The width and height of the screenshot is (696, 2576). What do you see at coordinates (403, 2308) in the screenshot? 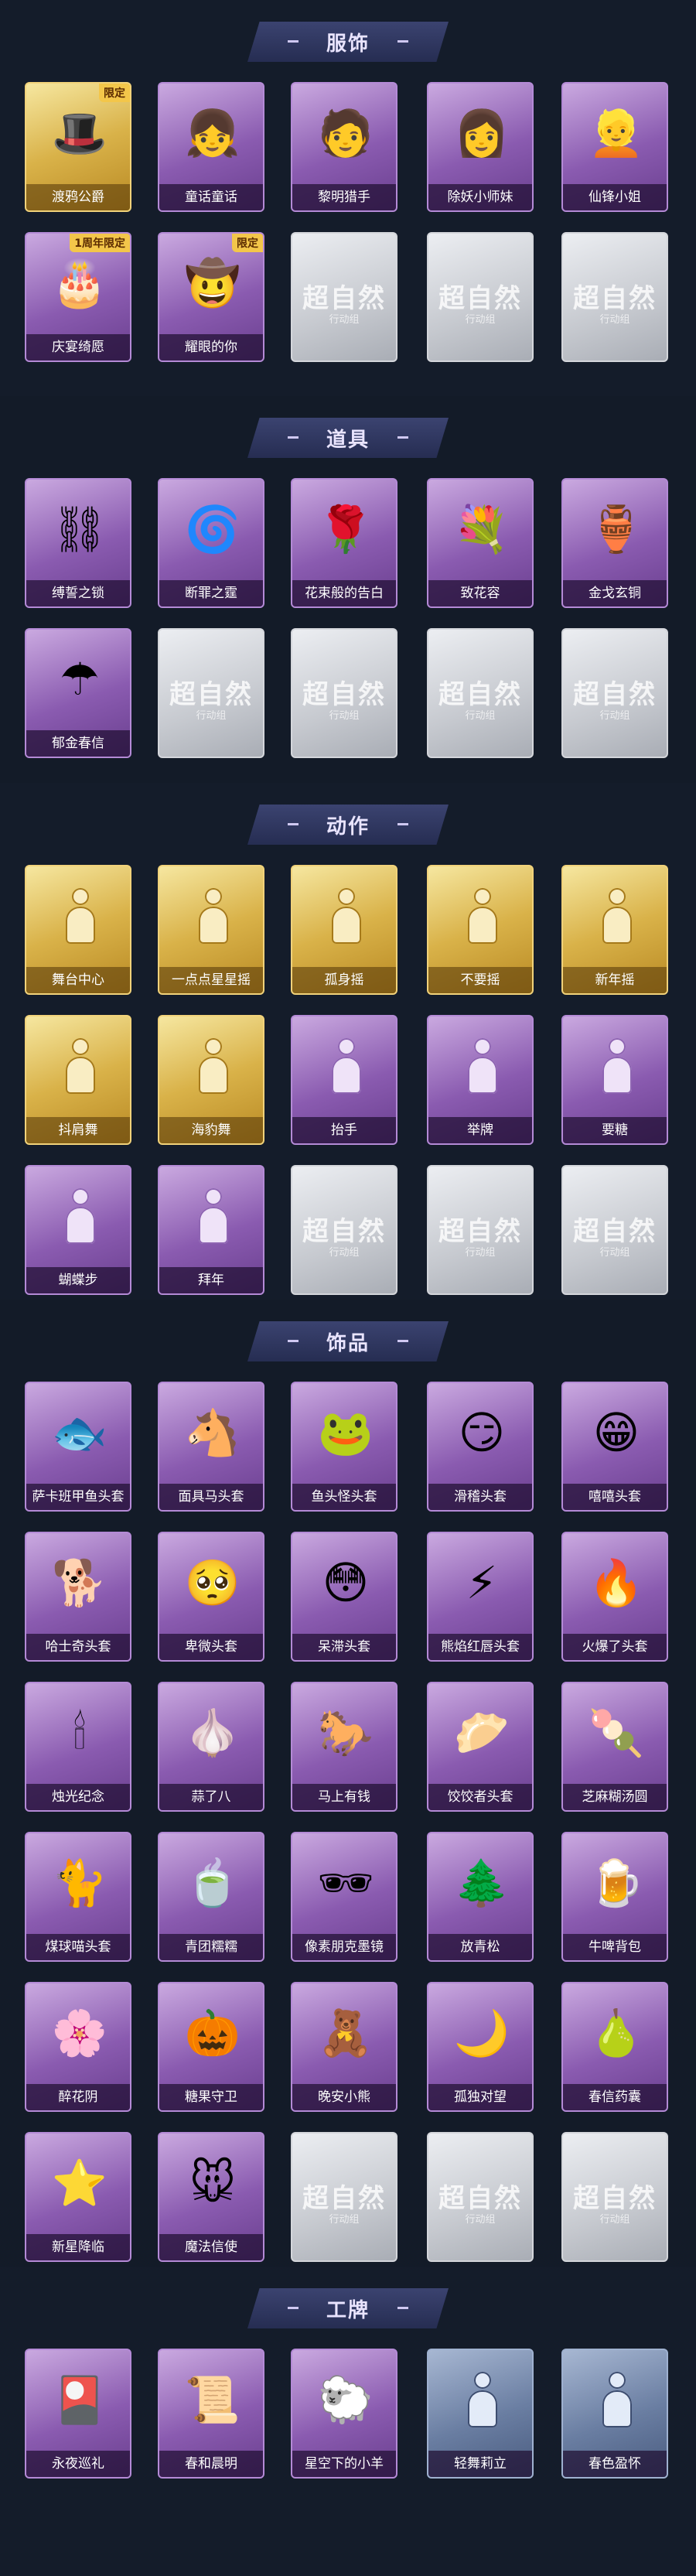
I see `title-ornament-right` at bounding box center [403, 2308].